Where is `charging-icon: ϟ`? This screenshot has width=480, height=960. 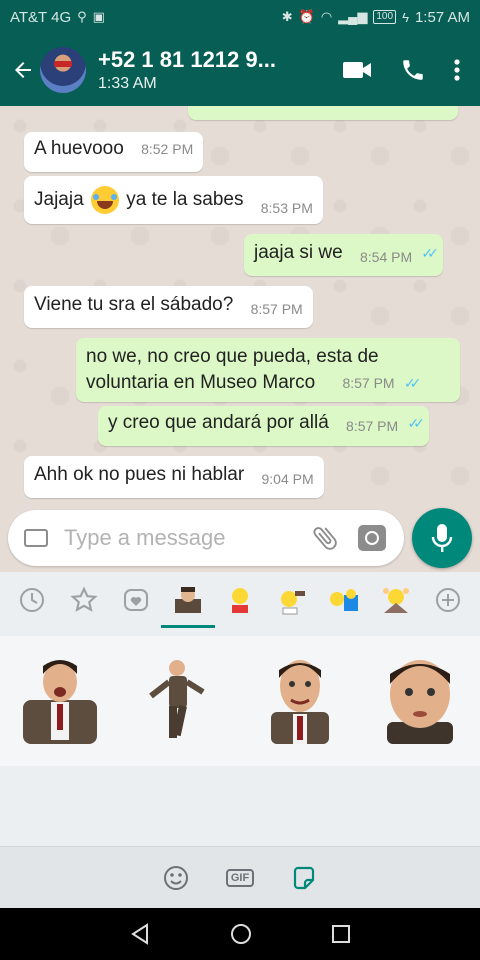 charging-icon: ϟ is located at coordinates (405, 17).